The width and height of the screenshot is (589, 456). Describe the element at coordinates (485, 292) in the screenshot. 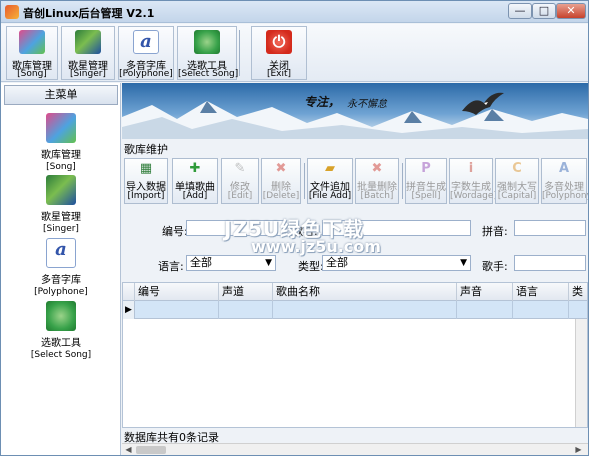

I see `column-header-sound: 声音` at that location.